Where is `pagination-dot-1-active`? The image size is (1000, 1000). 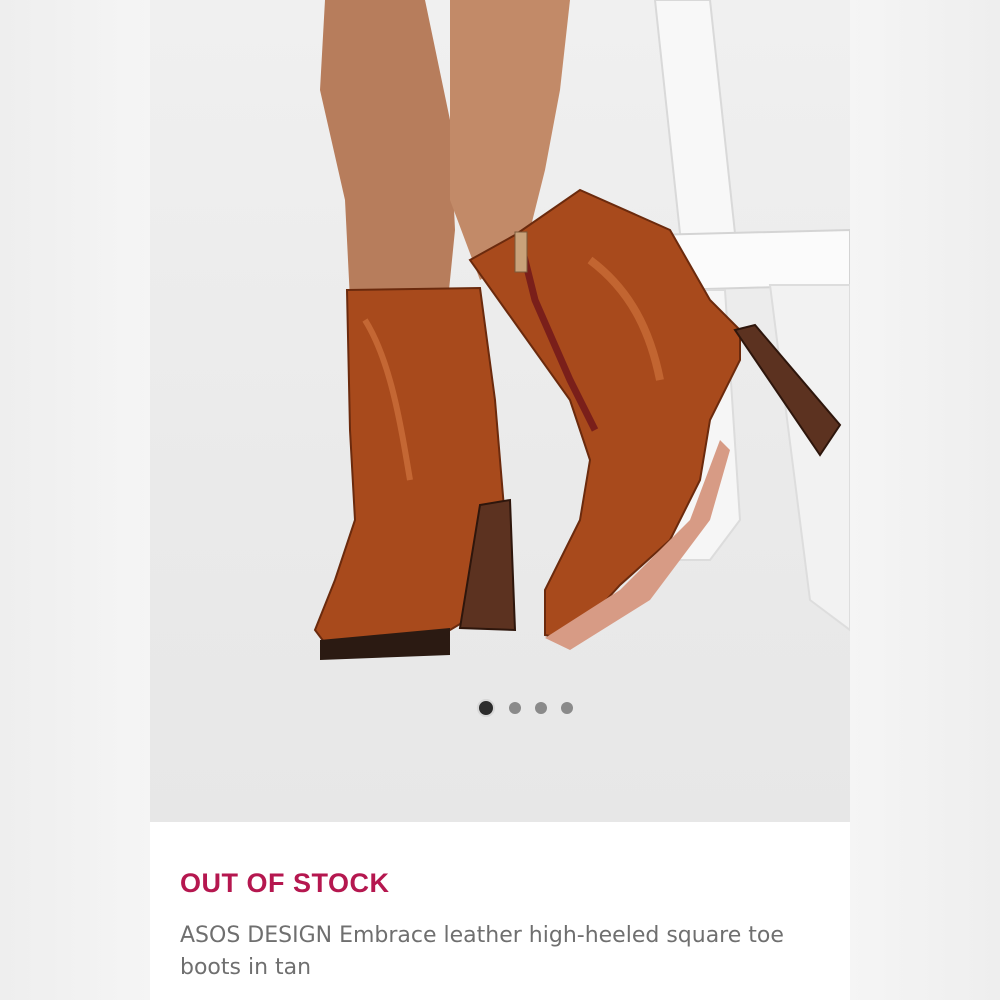 pagination-dot-1-active is located at coordinates (486, 708).